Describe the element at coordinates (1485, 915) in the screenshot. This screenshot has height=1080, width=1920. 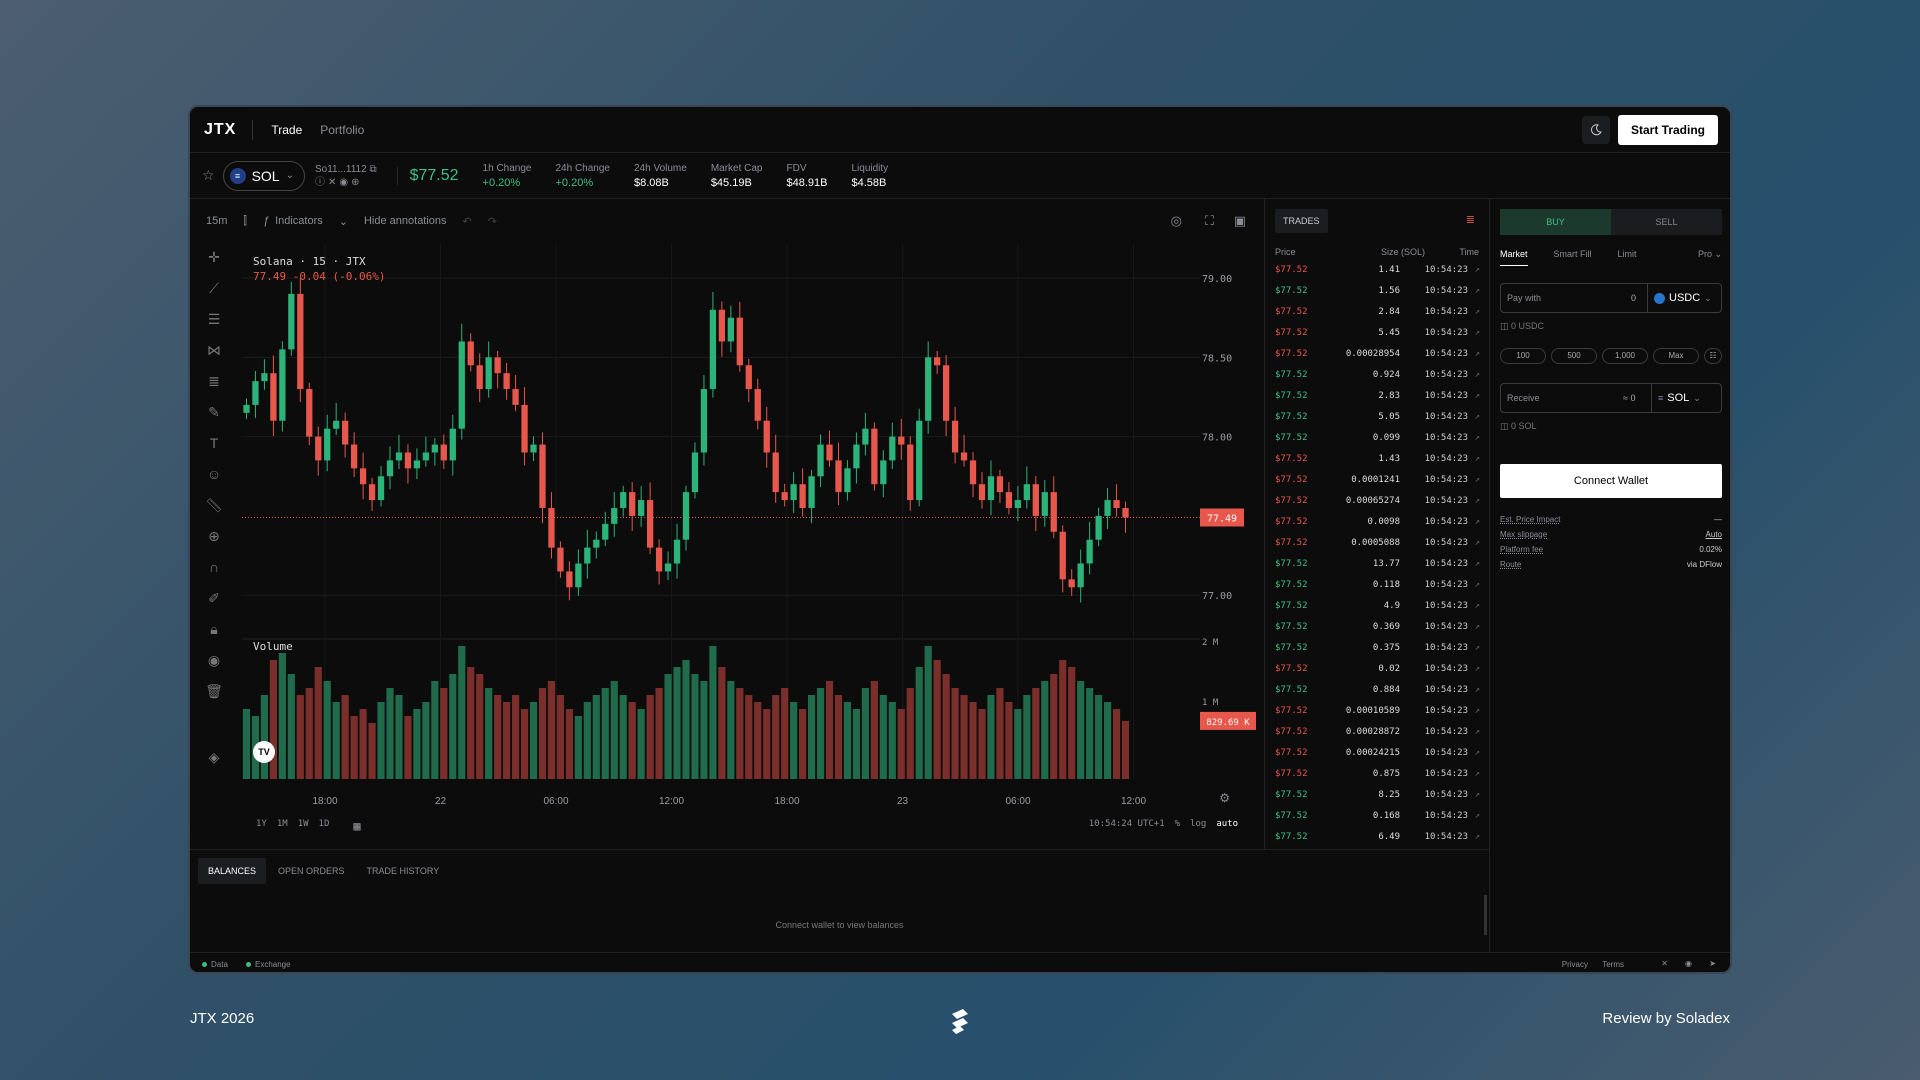
I see `scrollbar` at that location.